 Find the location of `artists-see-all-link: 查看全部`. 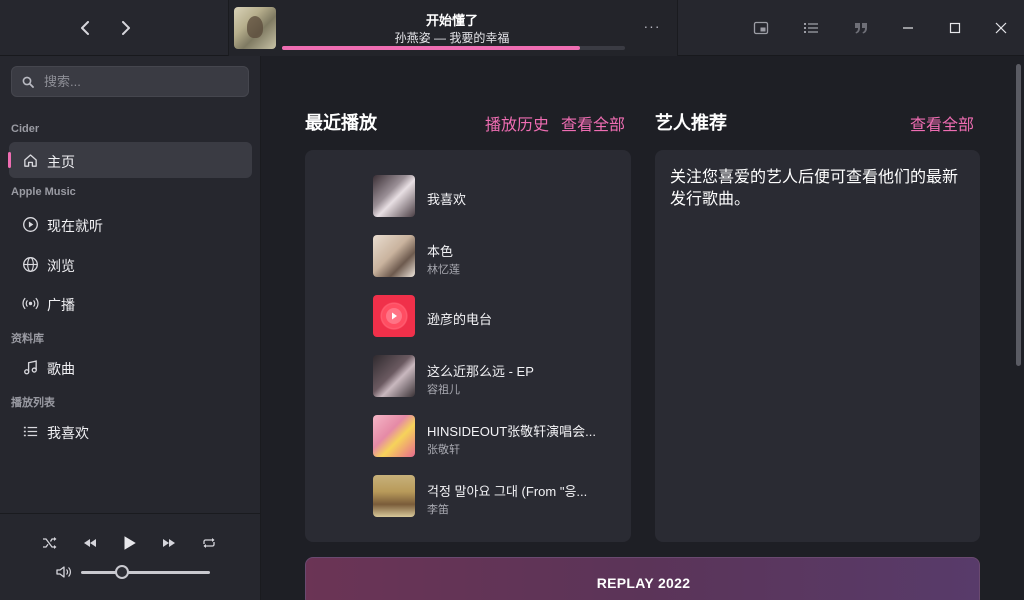

artists-see-all-link: 查看全部 is located at coordinates (942, 123).